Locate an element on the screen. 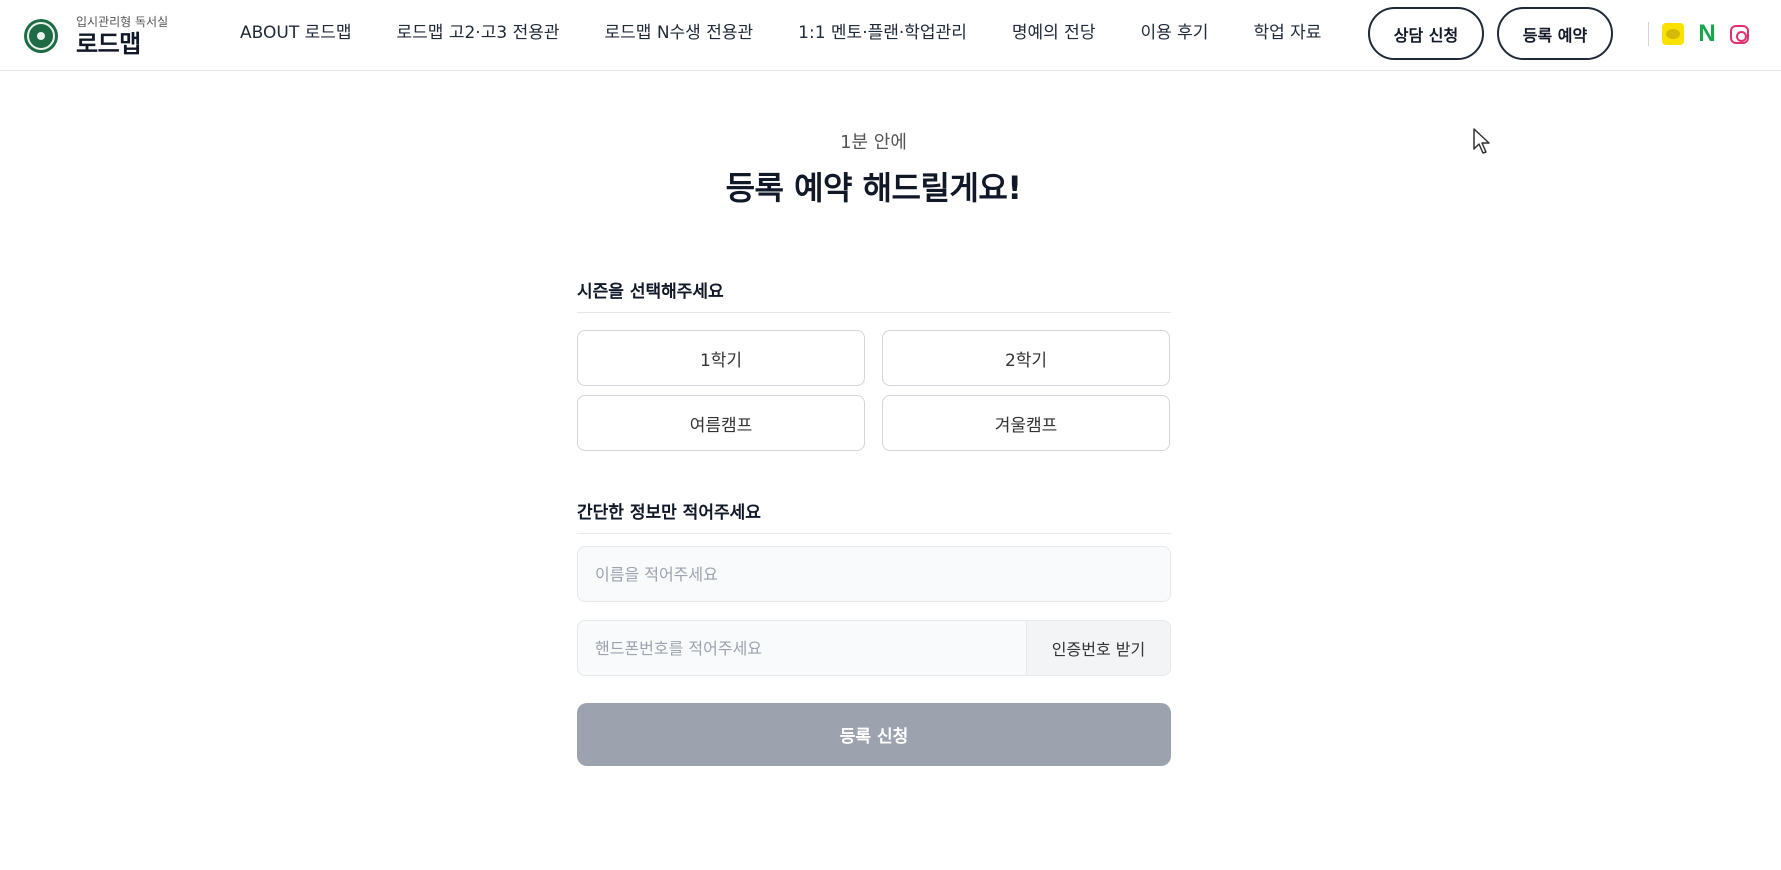  phone-input is located at coordinates (802, 648).